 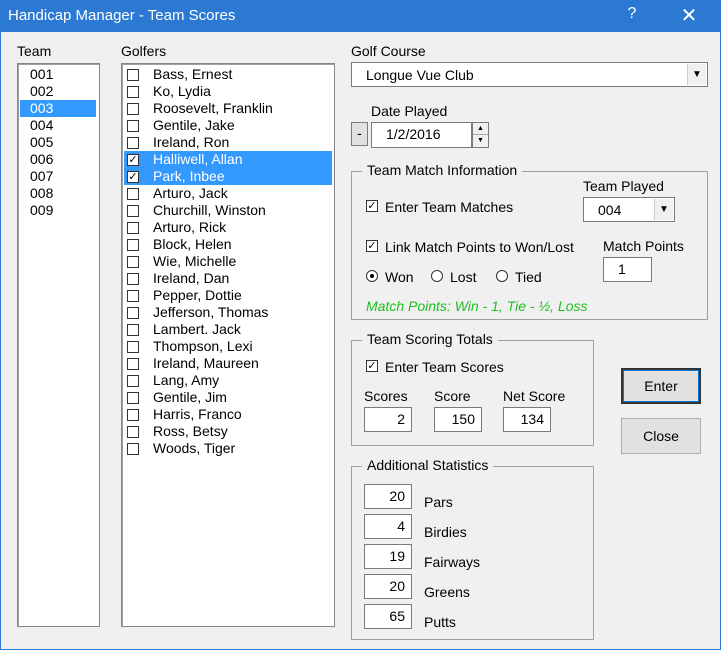 I want to click on golfer-list-item: Churchill, Winston, so click(x=228, y=210).